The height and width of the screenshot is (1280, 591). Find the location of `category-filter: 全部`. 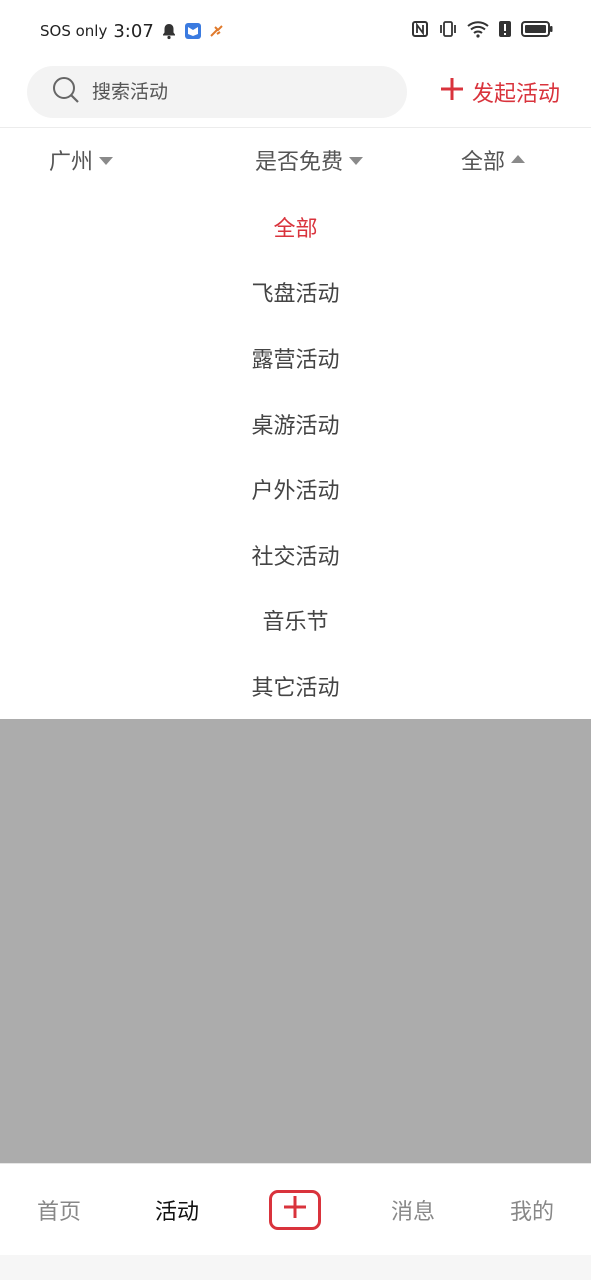

category-filter: 全部 is located at coordinates (493, 160).